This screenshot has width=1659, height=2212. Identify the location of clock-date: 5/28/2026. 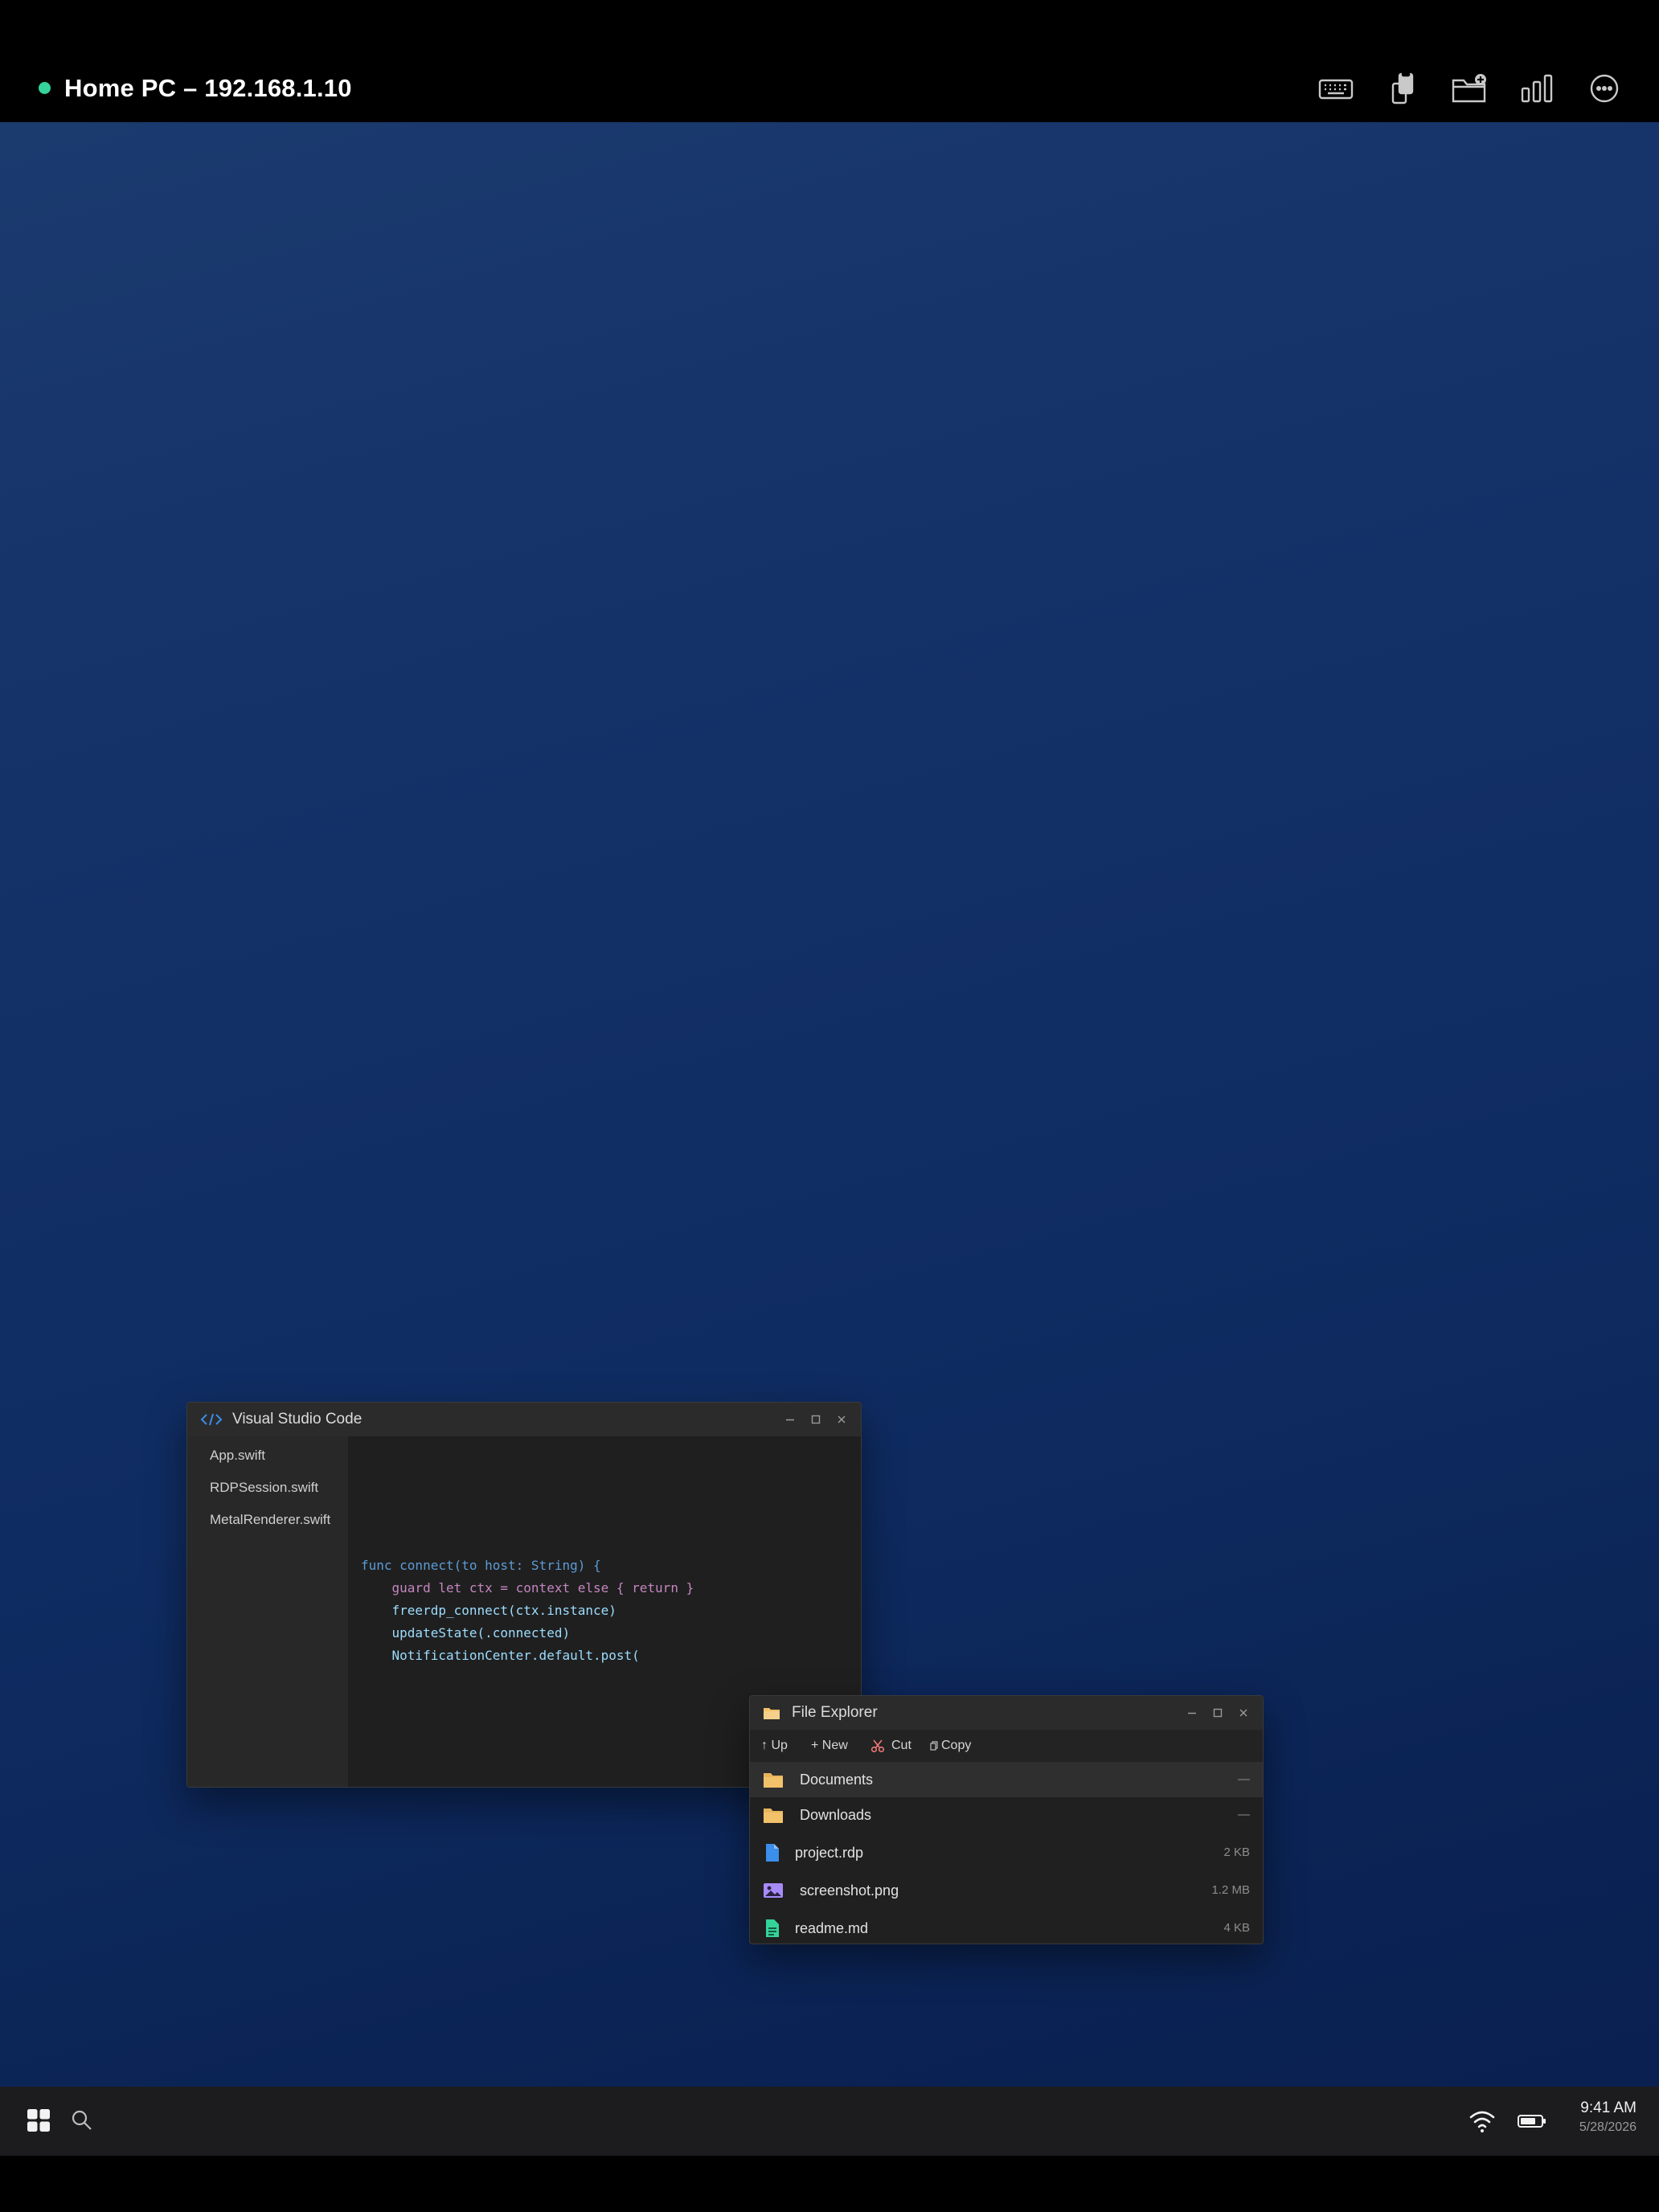
(1607, 2127).